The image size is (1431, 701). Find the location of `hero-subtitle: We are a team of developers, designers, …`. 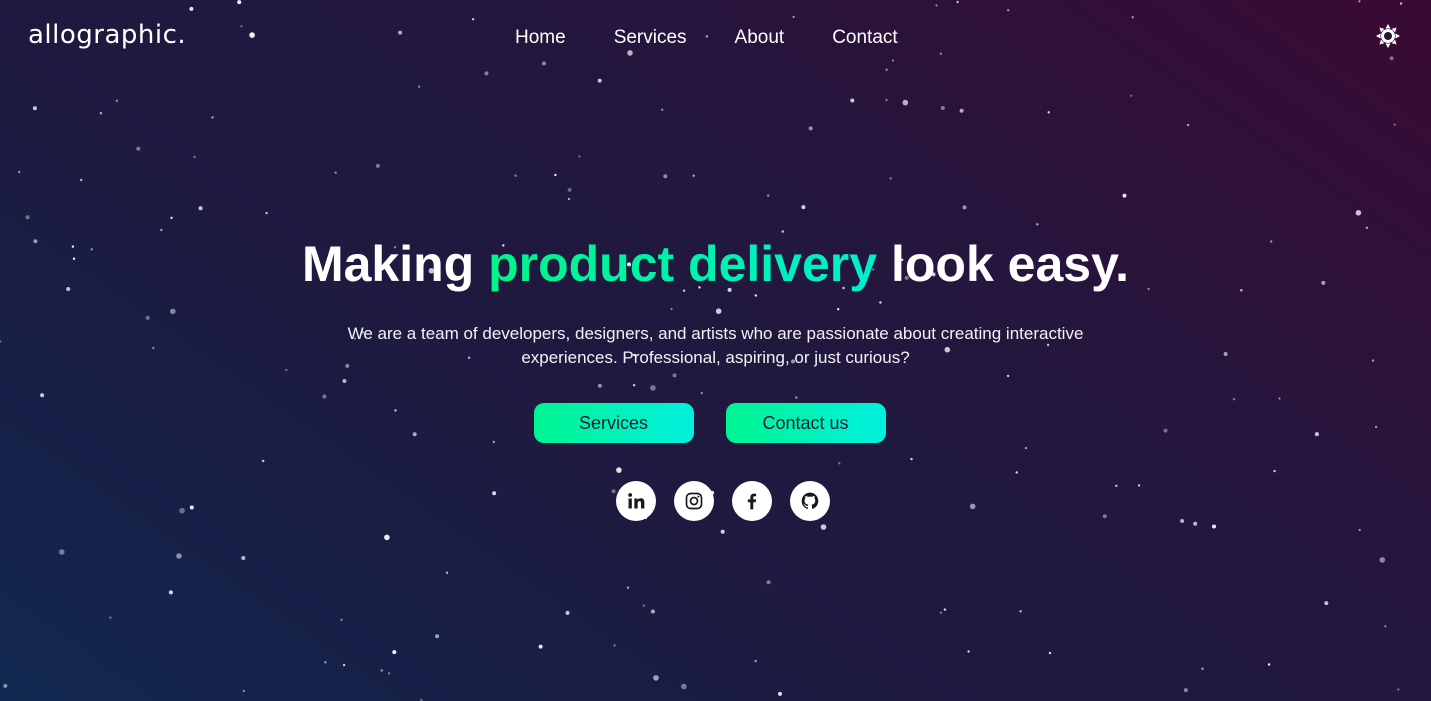

hero-subtitle: We are a team of developers, designers, … is located at coordinates (715, 345).